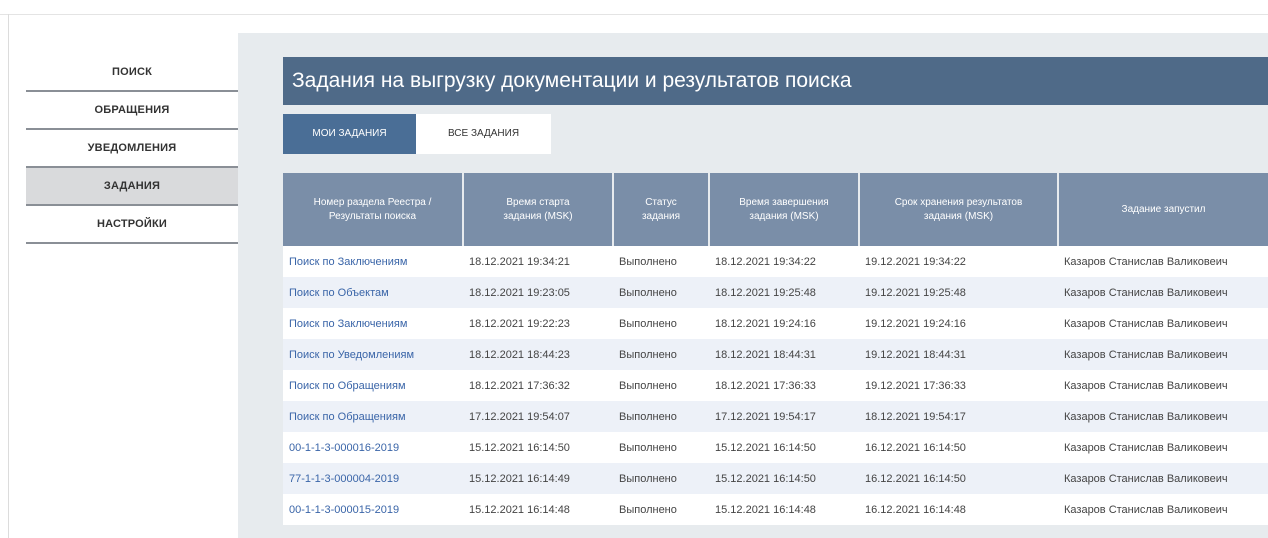 The width and height of the screenshot is (1268, 538). Describe the element at coordinates (538, 385) in the screenshot. I see `start-time-cell: 18.12.2021 17:36:32` at that location.